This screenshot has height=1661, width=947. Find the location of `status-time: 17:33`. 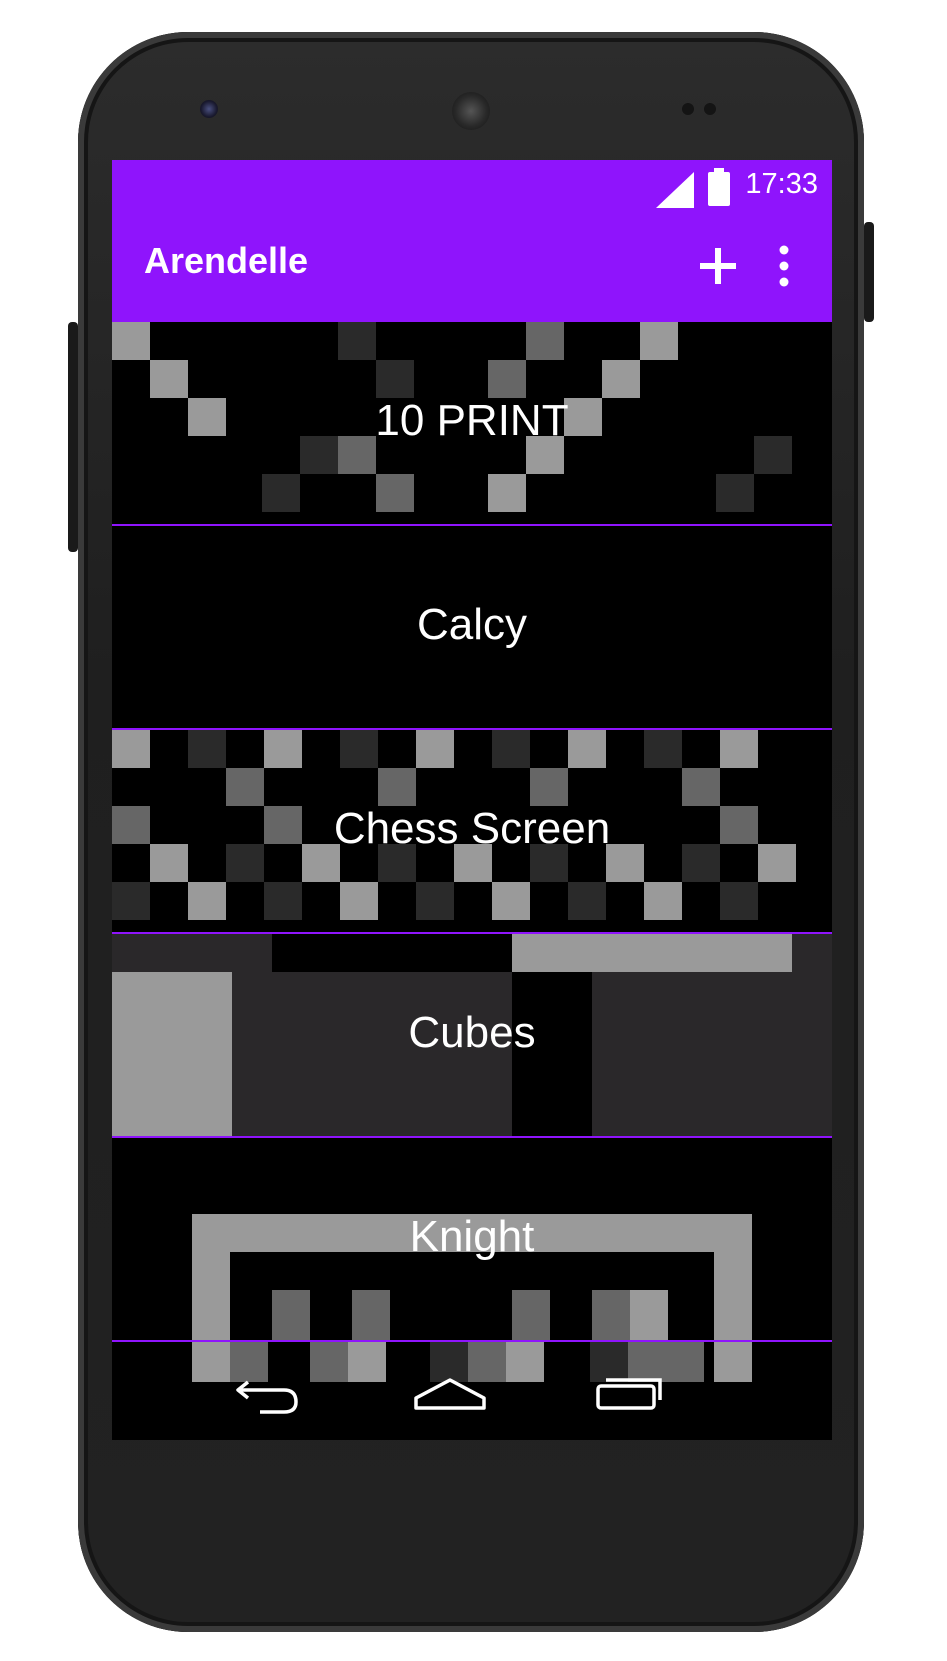

status-time: 17:33 is located at coordinates (781, 184).